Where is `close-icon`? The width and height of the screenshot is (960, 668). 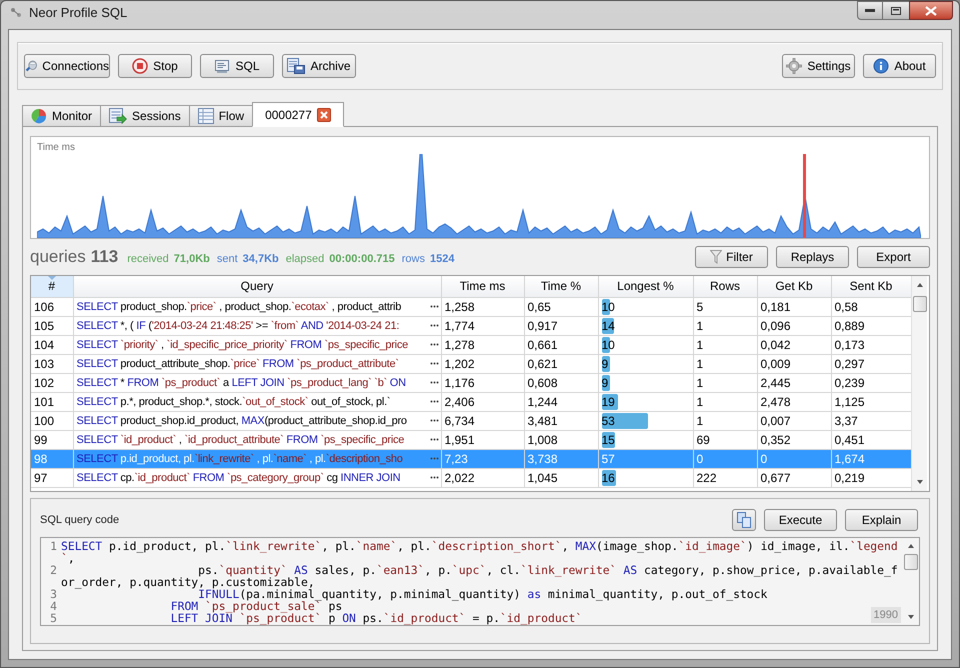 close-icon is located at coordinates (931, 11).